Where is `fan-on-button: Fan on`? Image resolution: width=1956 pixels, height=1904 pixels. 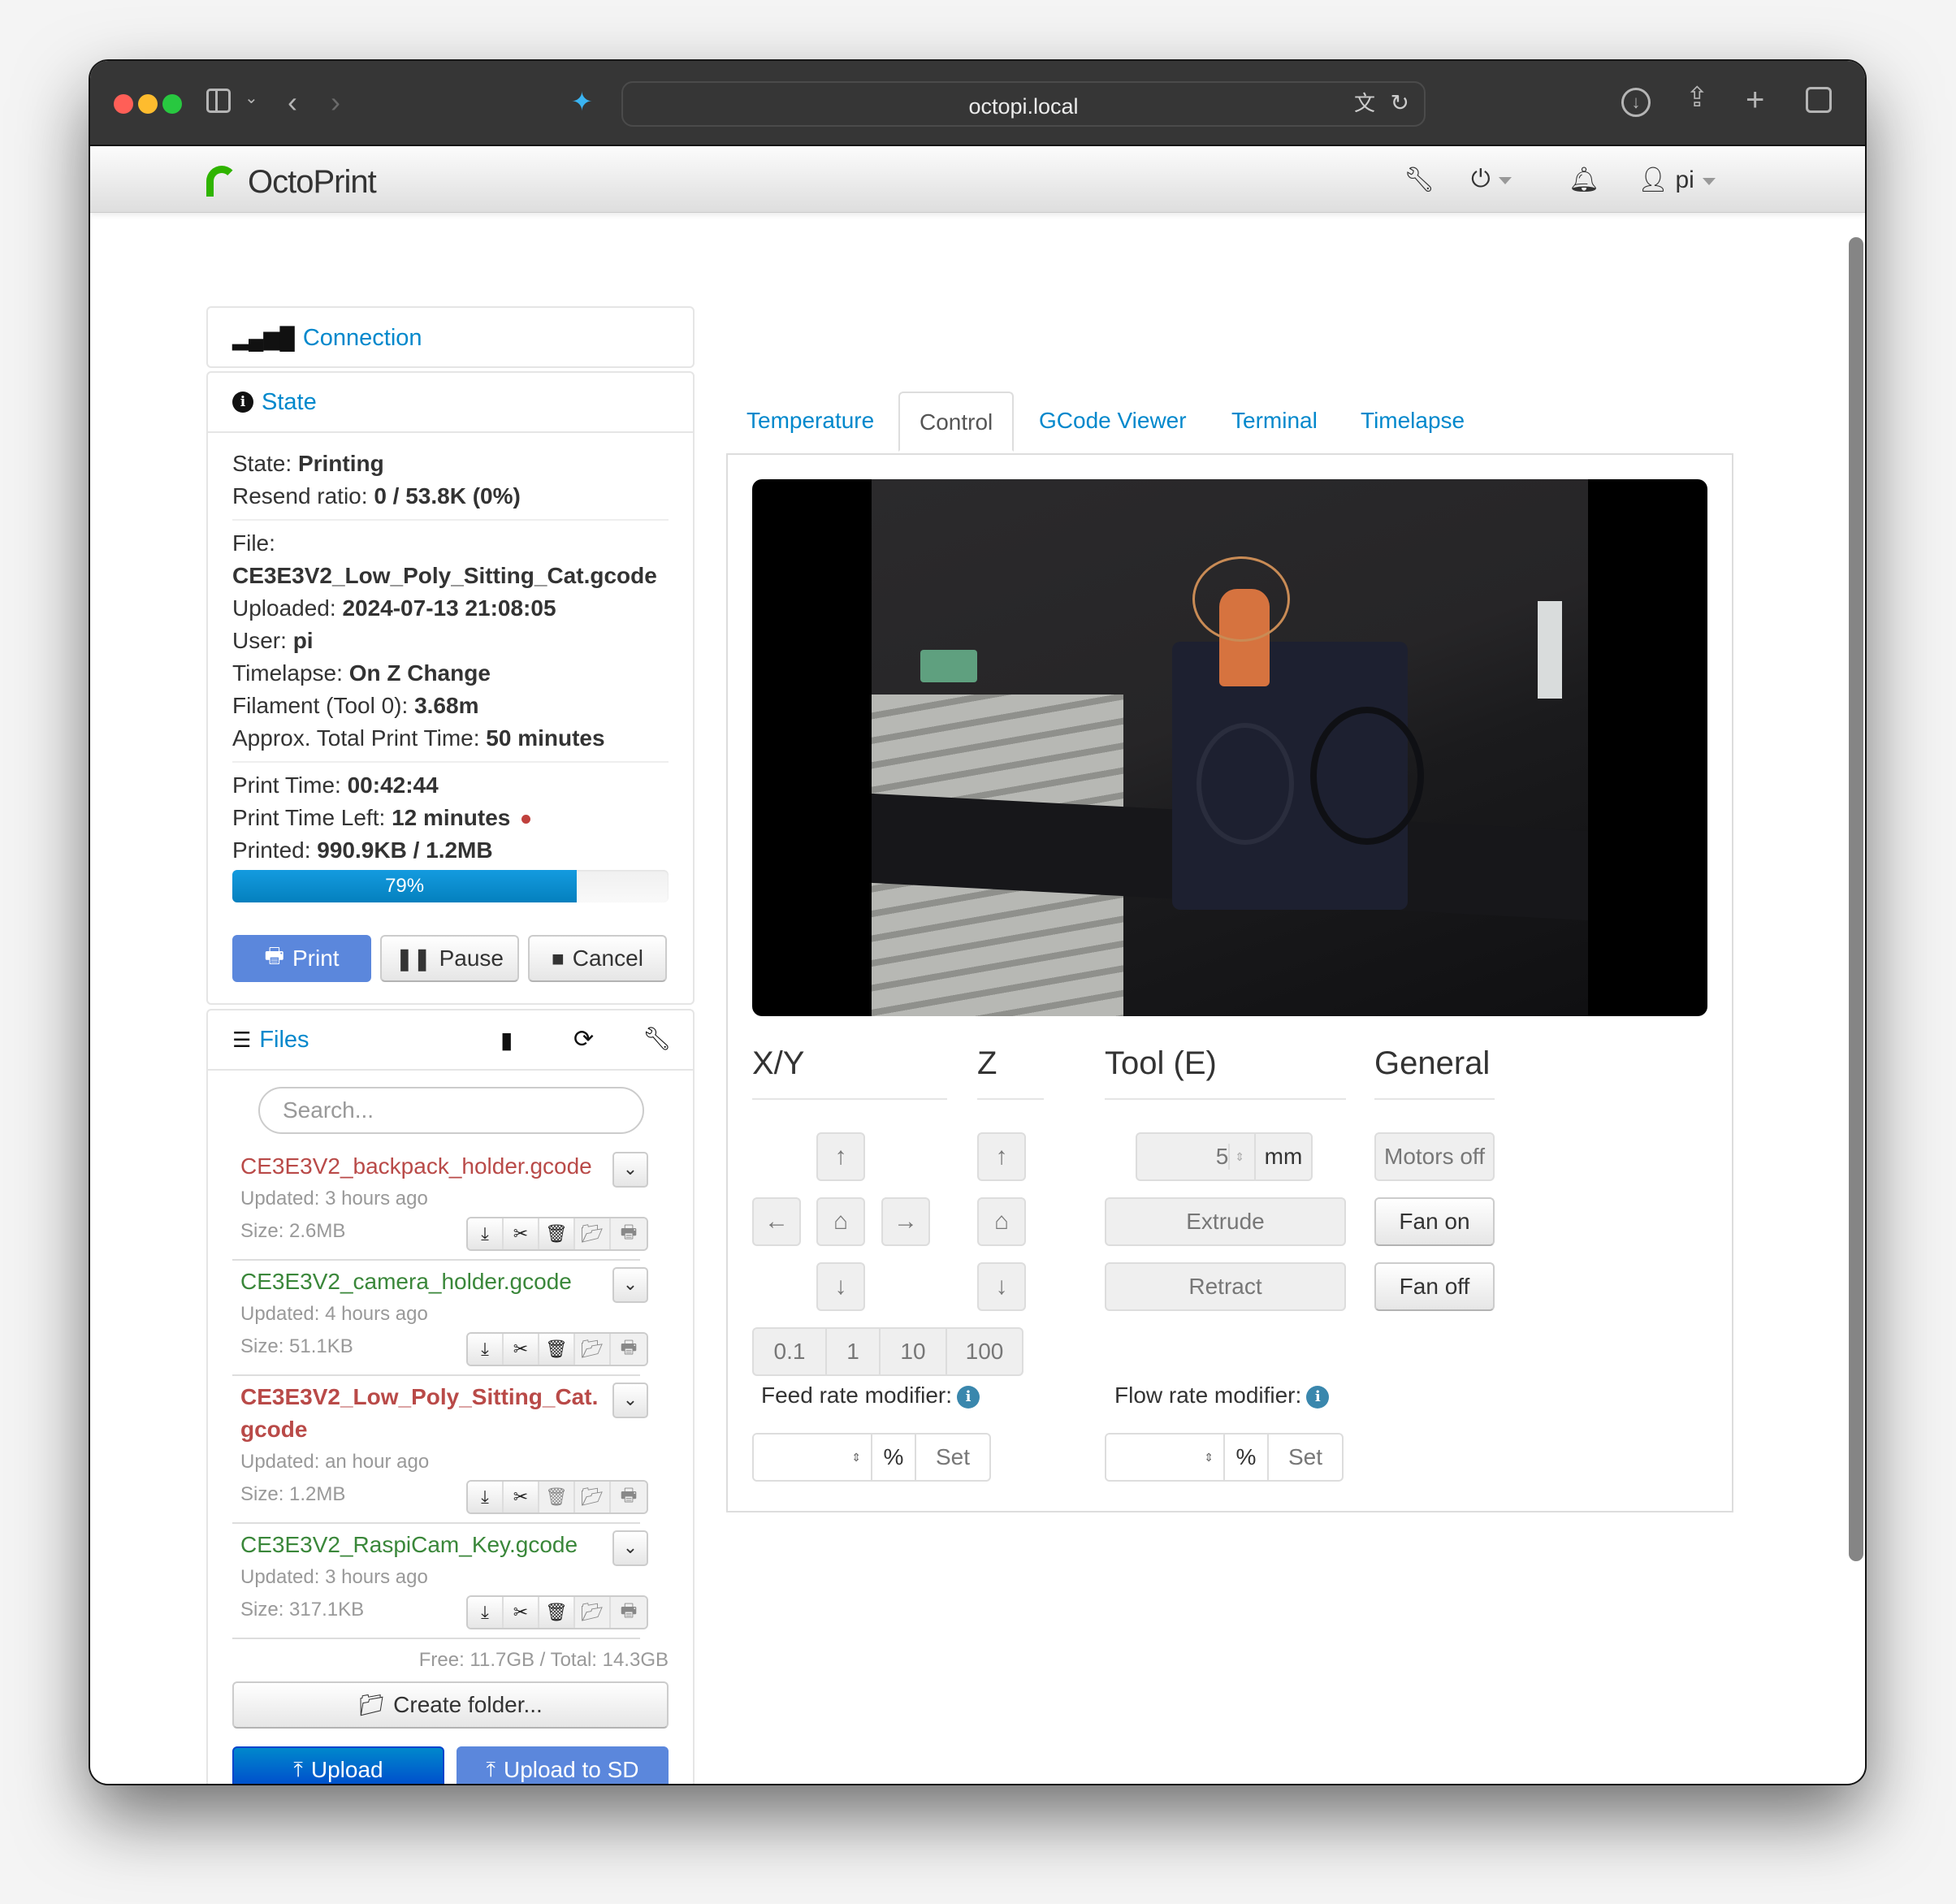 fan-on-button: Fan on is located at coordinates (1434, 1221).